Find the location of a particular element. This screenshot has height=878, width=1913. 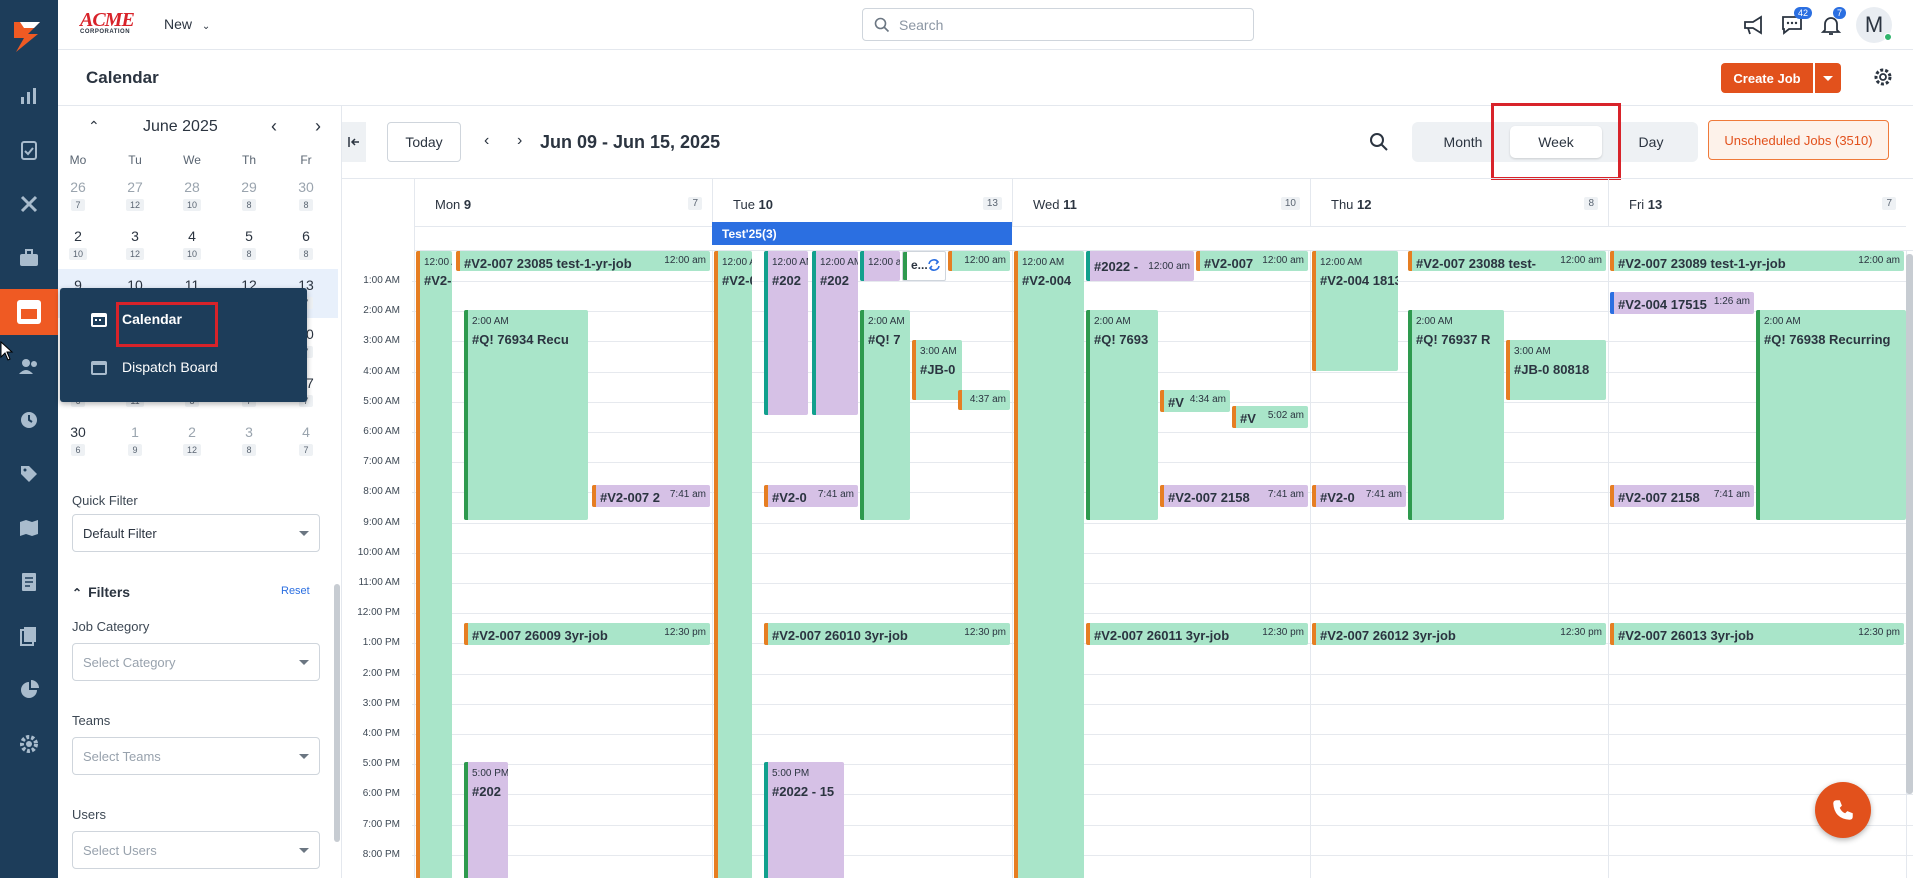

rail-tools is located at coordinates (29, 204).